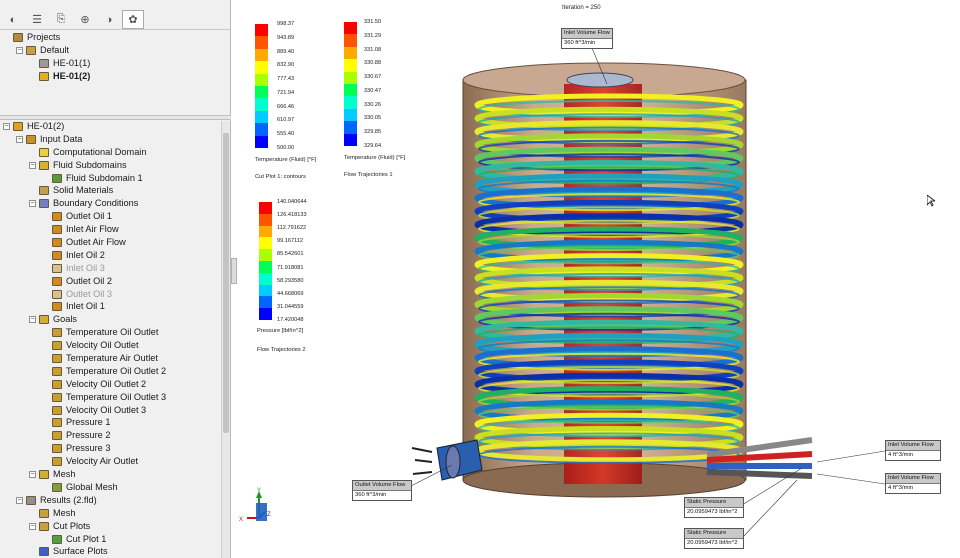  Describe the element at coordinates (110, 216) in the screenshot. I see `tree-node: Outlet Oil 1` at that location.